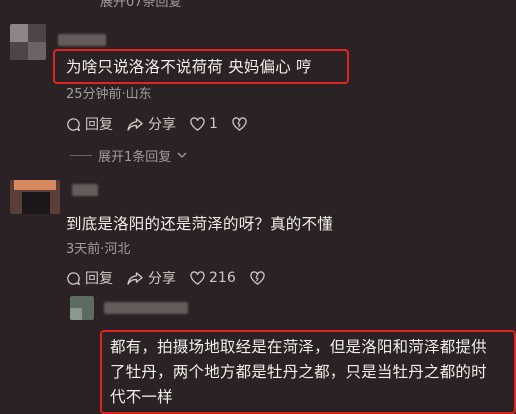 The image size is (516, 414). I want to click on comment-text: 为啥只说洛洛不说荷荷 央妈偏心 哼, so click(189, 67).